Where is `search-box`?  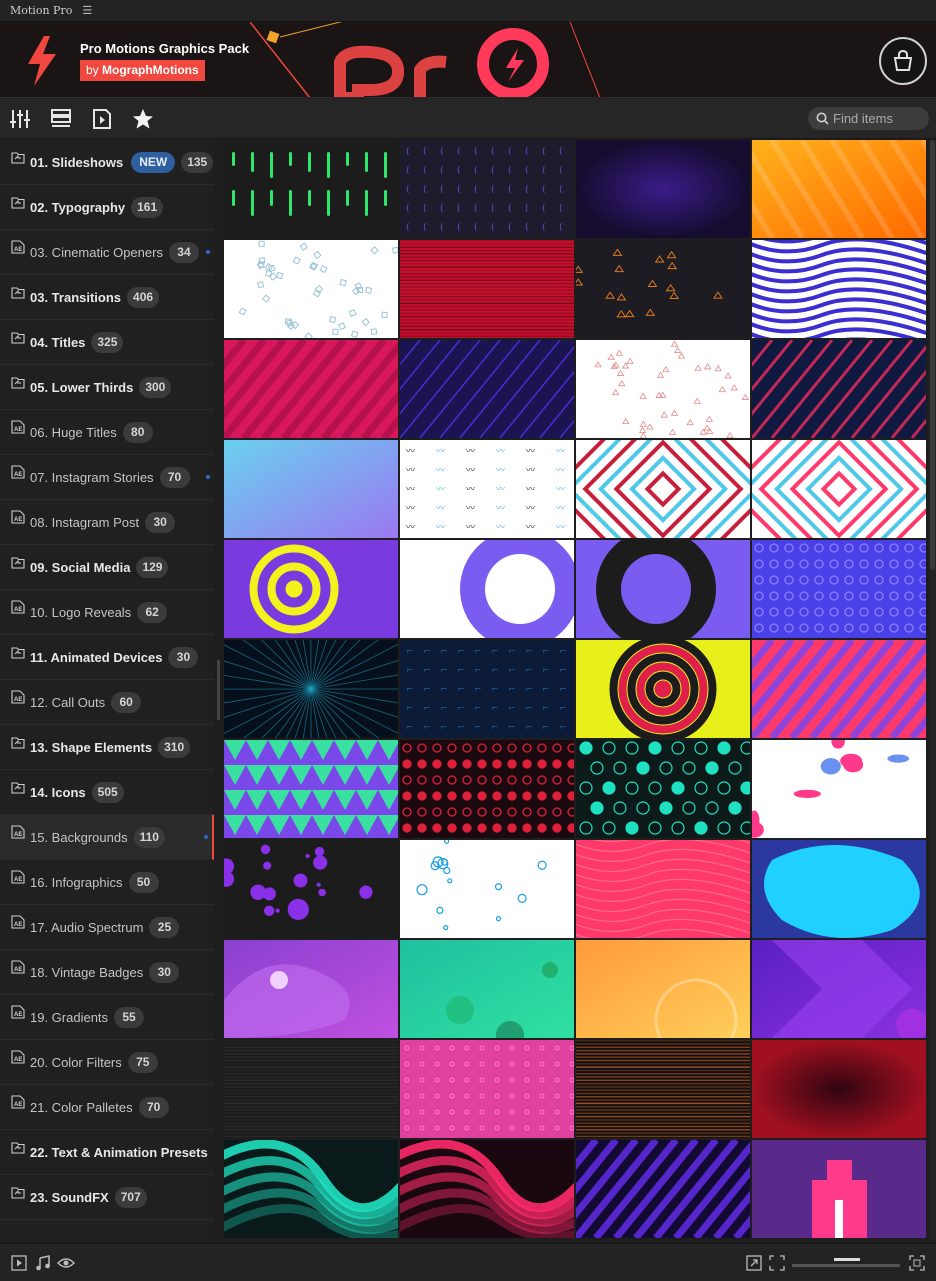 search-box is located at coordinates (868, 118).